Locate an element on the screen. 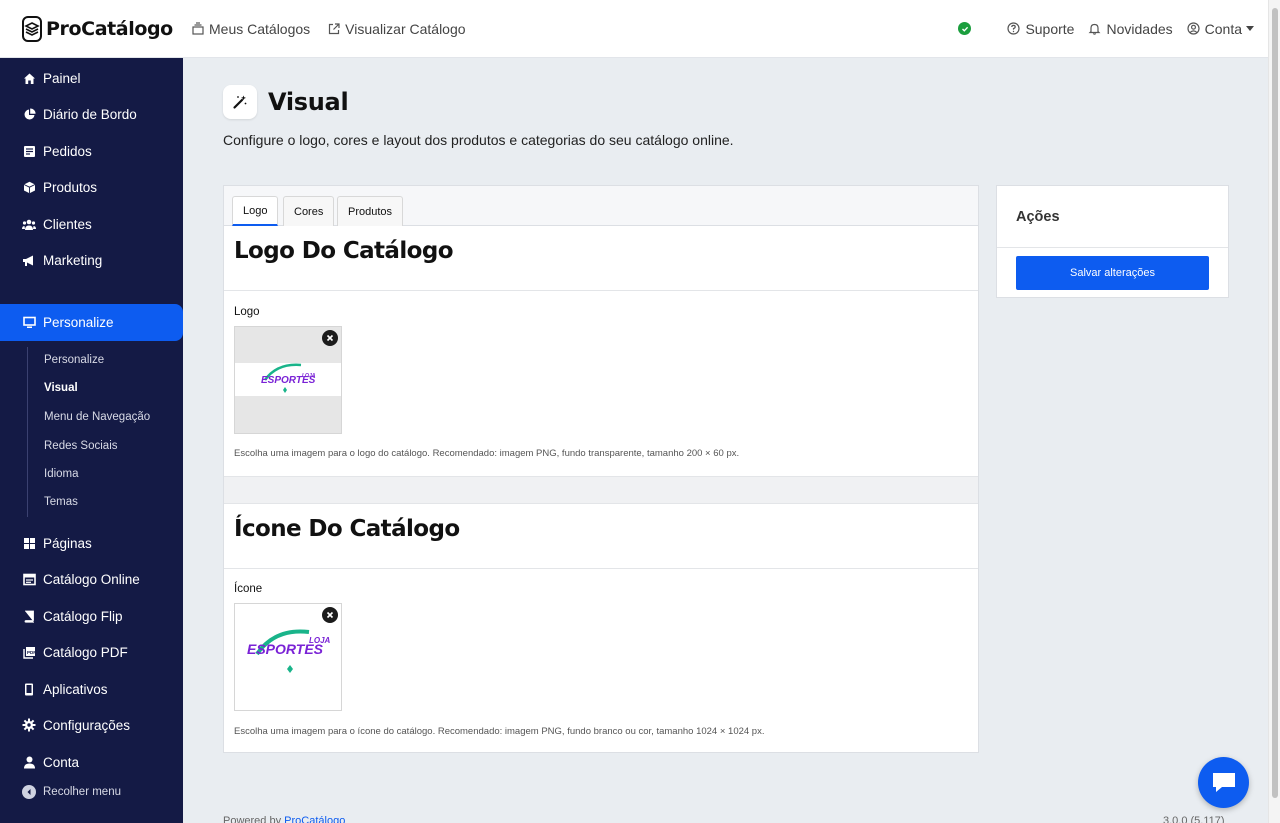 The height and width of the screenshot is (823, 1280). footer-powered-prefix: Powered by is located at coordinates (252, 819).